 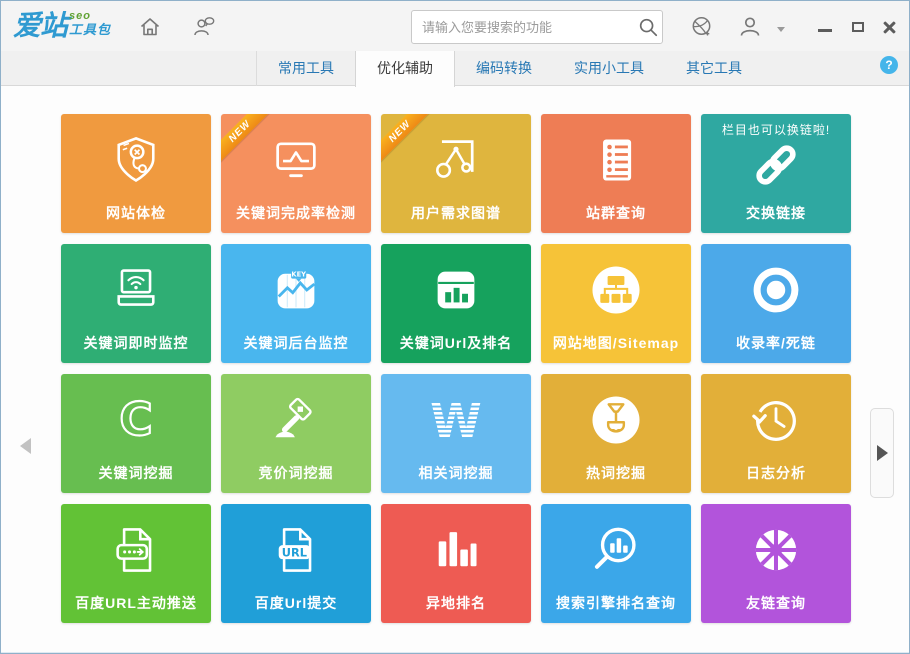 I want to click on tabs-container: 常用工具 优化辅助 编码转换 实用小工具 其它工具, so click(x=509, y=69).